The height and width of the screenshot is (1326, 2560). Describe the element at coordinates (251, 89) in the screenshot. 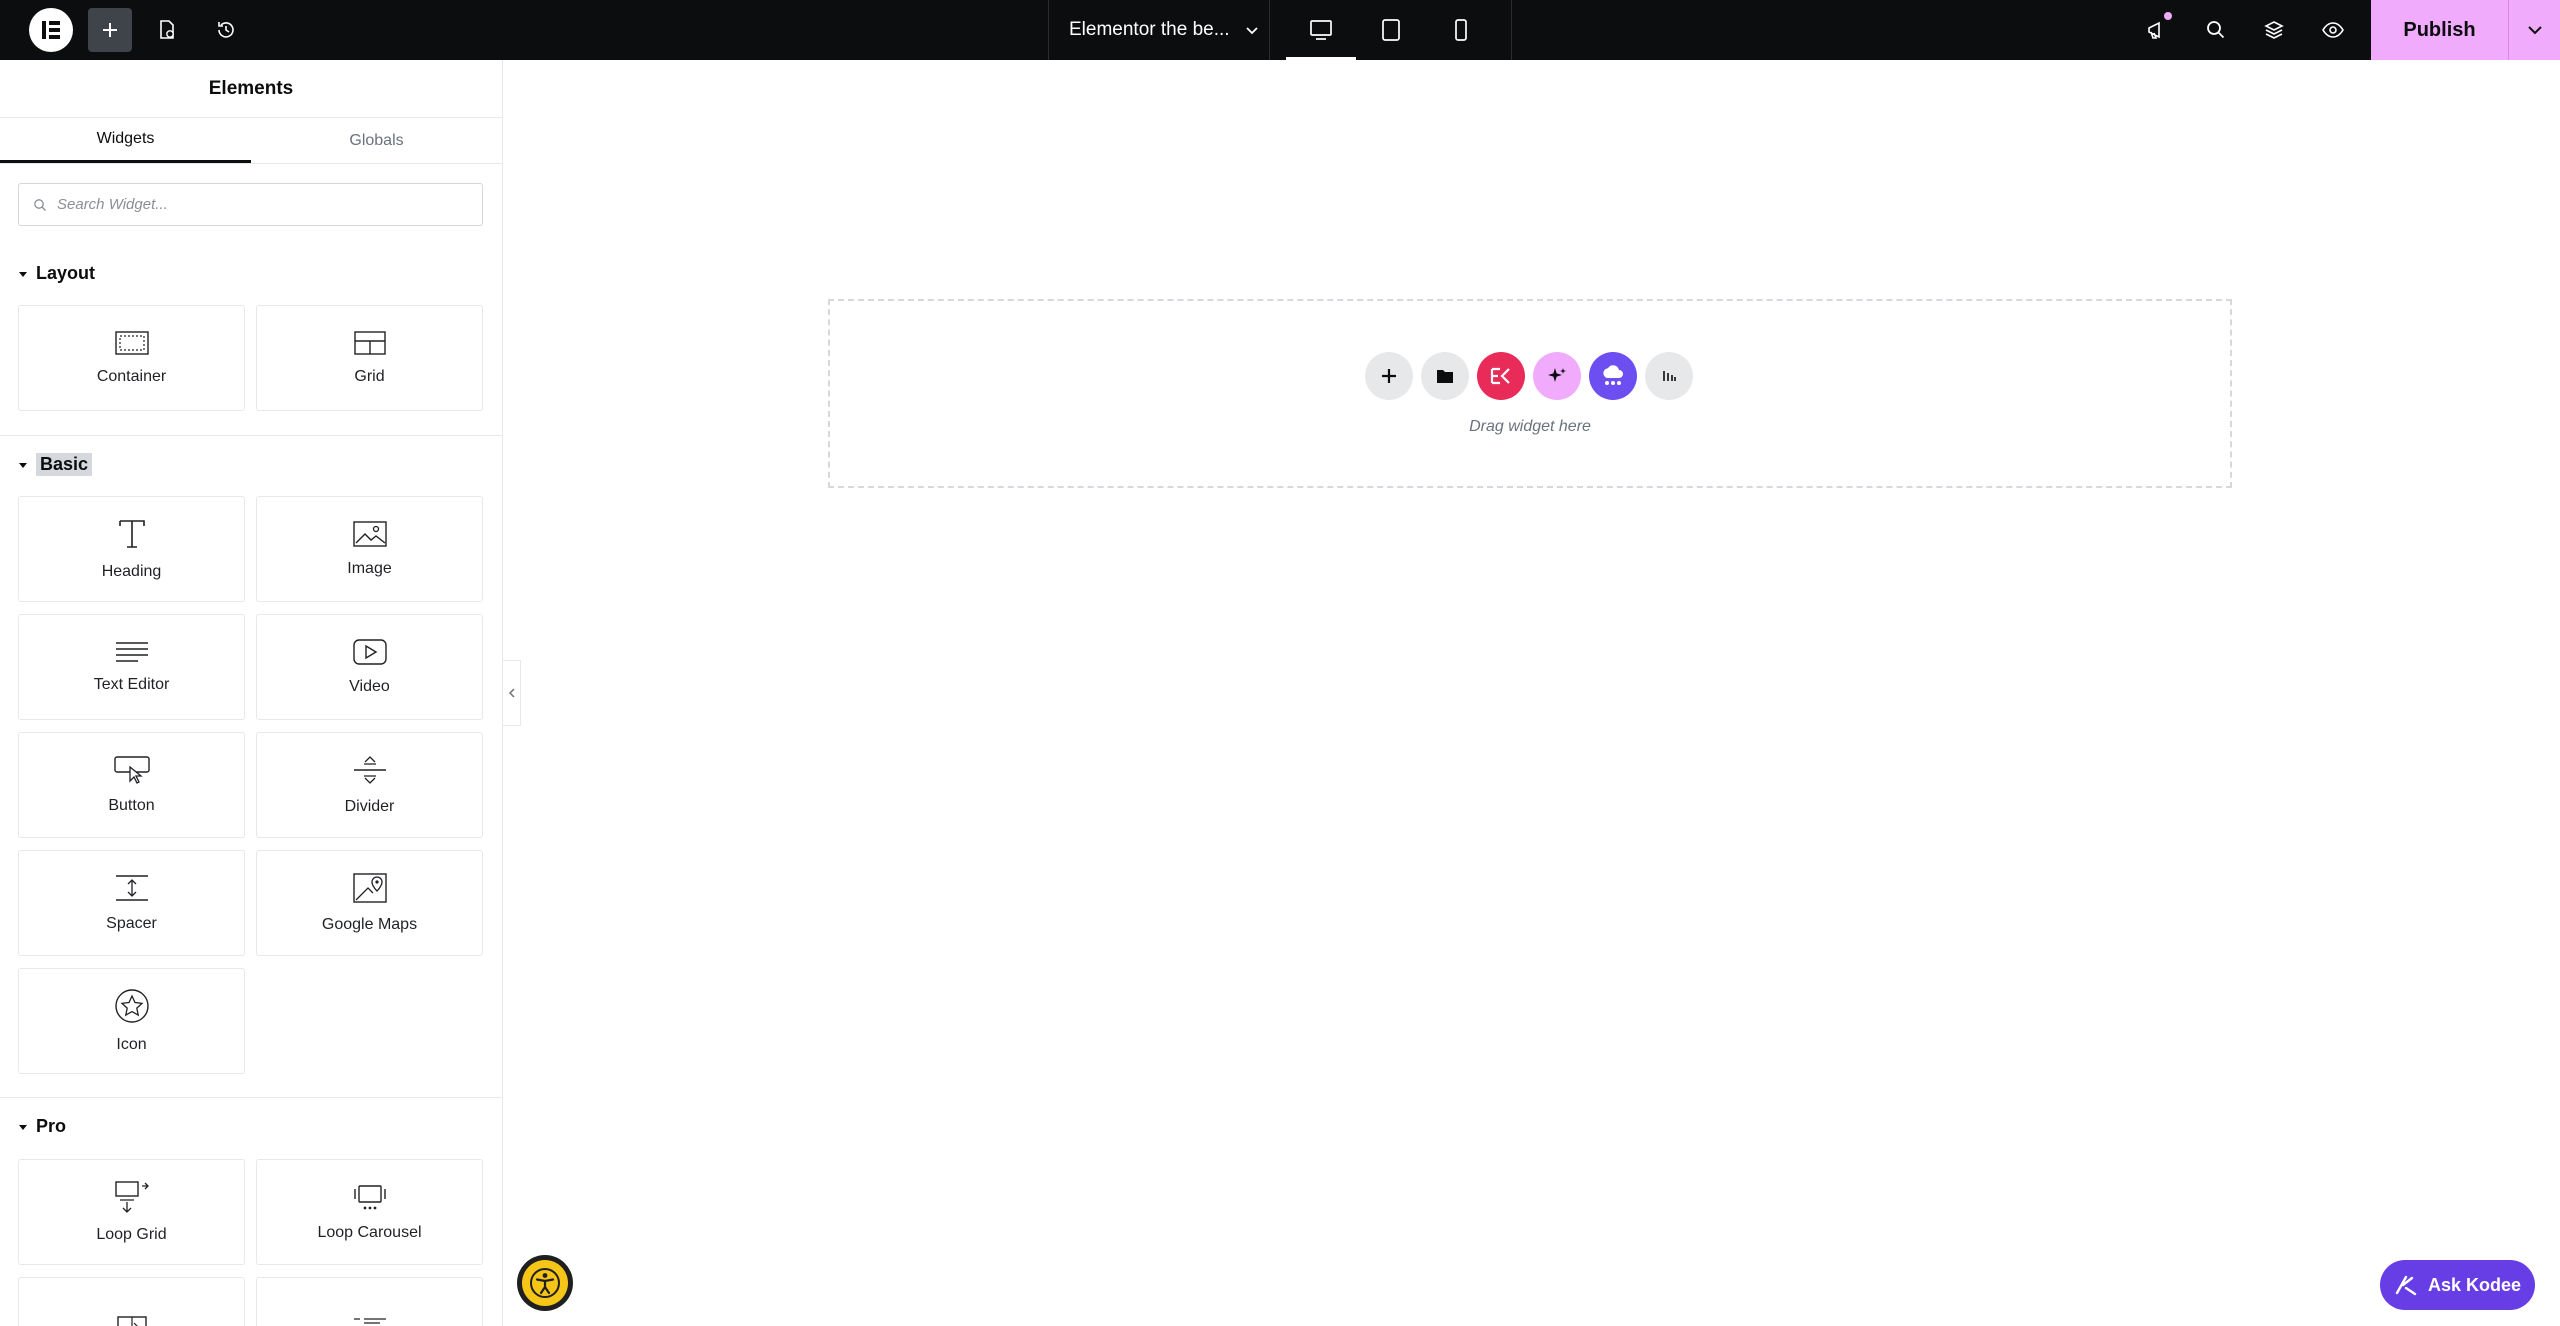

I see `panel-title: Elements` at that location.